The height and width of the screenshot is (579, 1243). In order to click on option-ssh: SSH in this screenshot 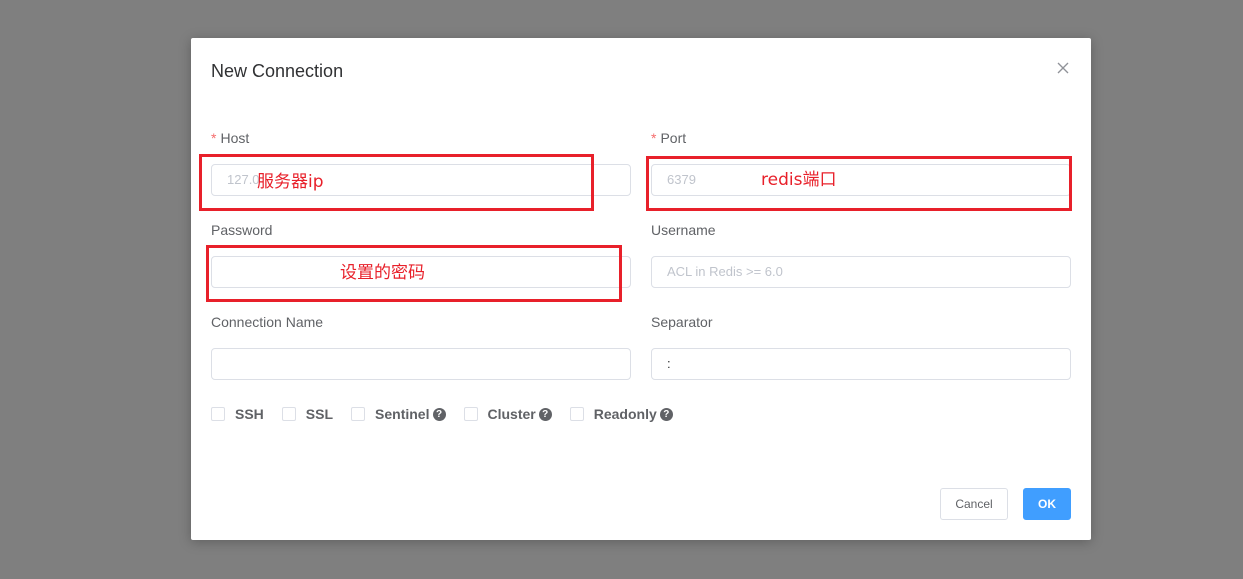, I will do `click(237, 414)`.